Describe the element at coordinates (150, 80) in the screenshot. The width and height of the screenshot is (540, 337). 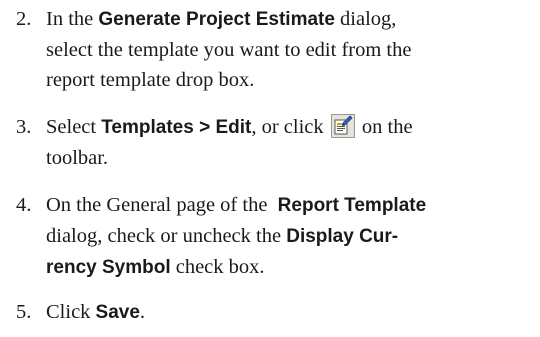
I see `text-run: report template drop box.` at that location.